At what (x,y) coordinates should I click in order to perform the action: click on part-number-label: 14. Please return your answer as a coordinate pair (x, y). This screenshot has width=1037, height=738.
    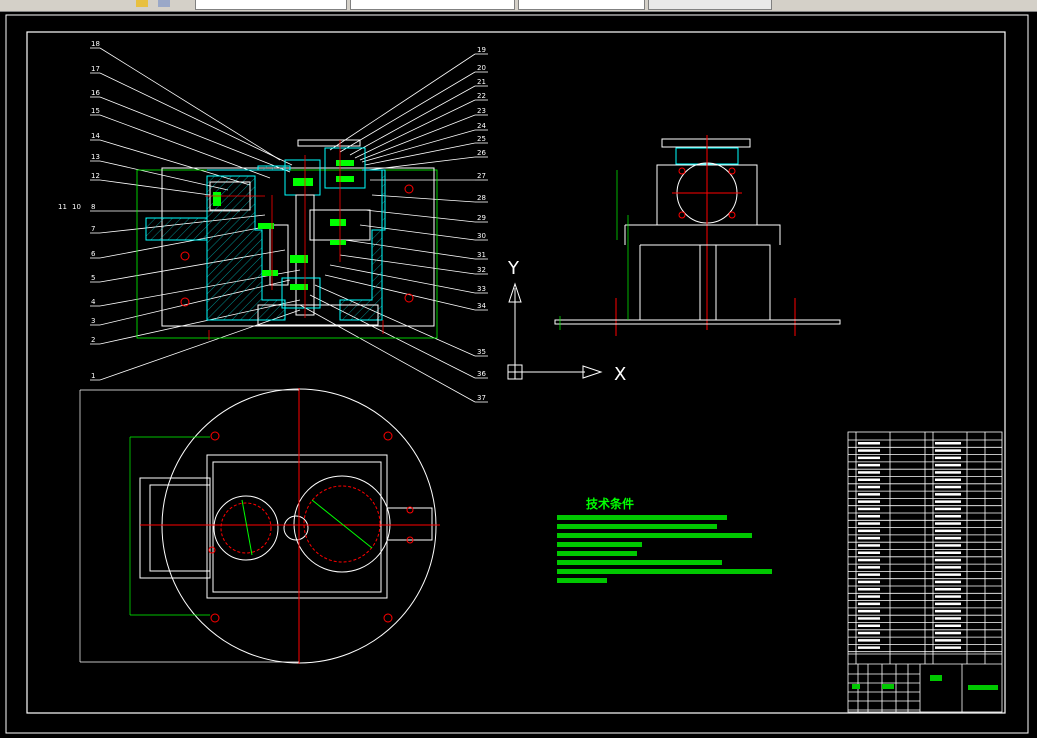
    Looking at the image, I should click on (95, 136).